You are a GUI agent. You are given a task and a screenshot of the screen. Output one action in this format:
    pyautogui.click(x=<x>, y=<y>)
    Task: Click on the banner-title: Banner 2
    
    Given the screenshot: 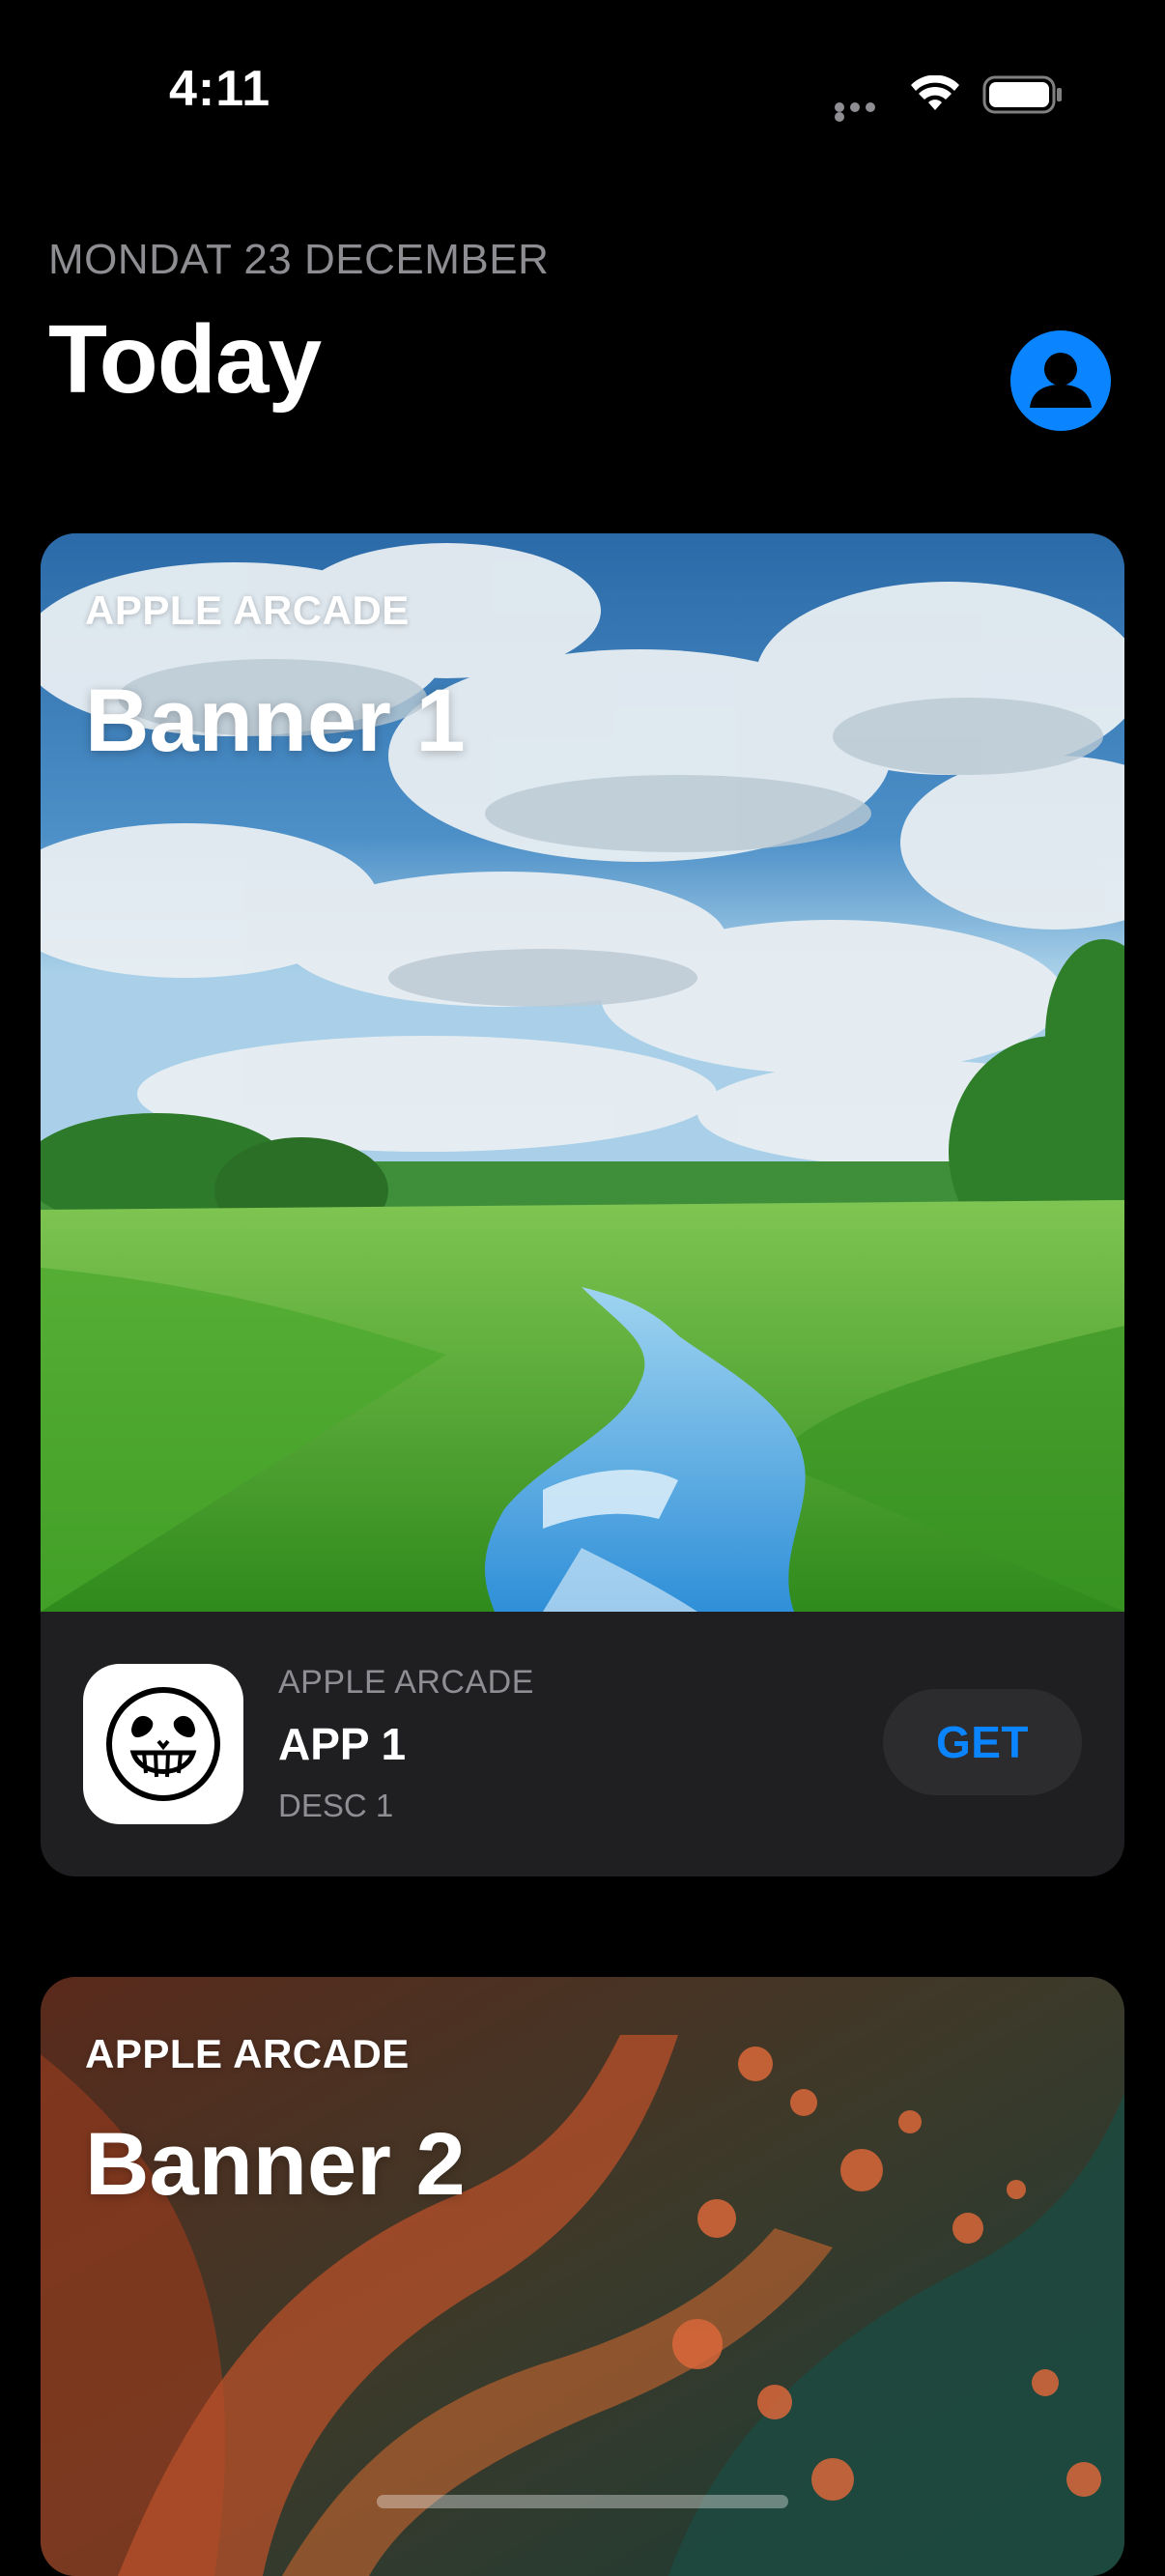 What is the action you would take?
    pyautogui.click(x=275, y=2165)
    